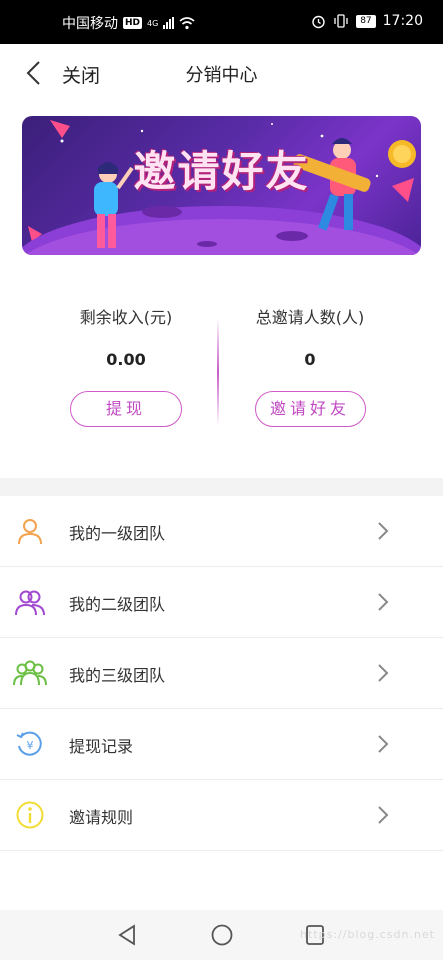 The height and width of the screenshot is (960, 443). Describe the element at coordinates (402, 21) in the screenshot. I see `clock-label: 17:20` at that location.